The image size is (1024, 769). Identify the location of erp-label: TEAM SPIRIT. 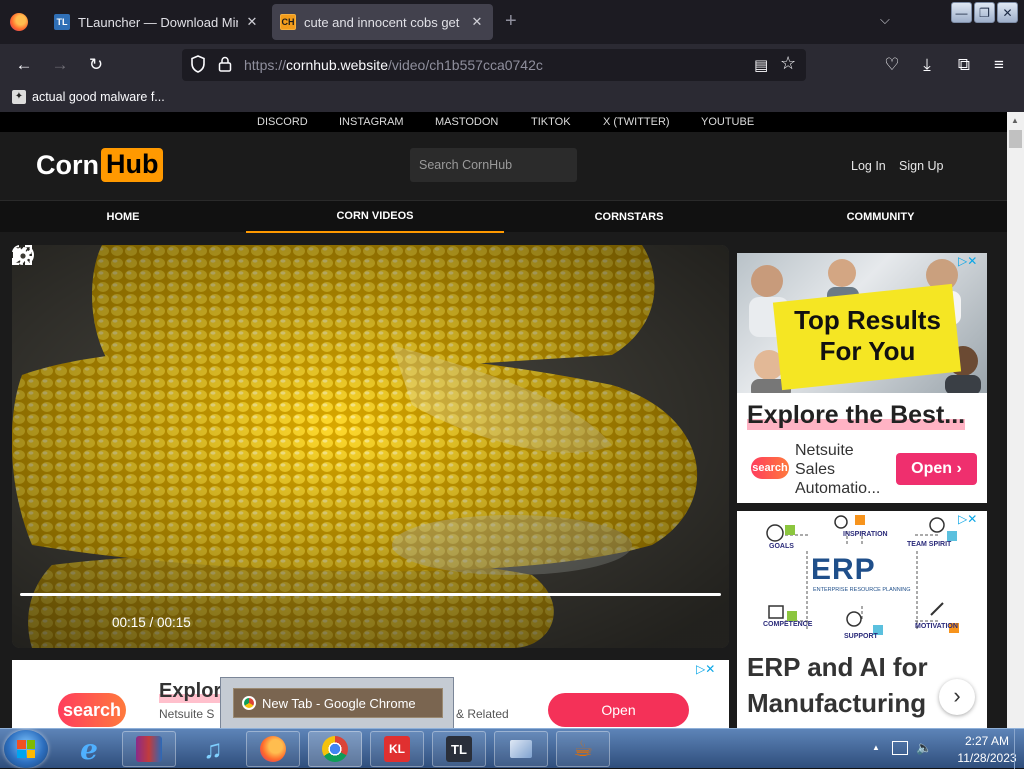
(929, 544).